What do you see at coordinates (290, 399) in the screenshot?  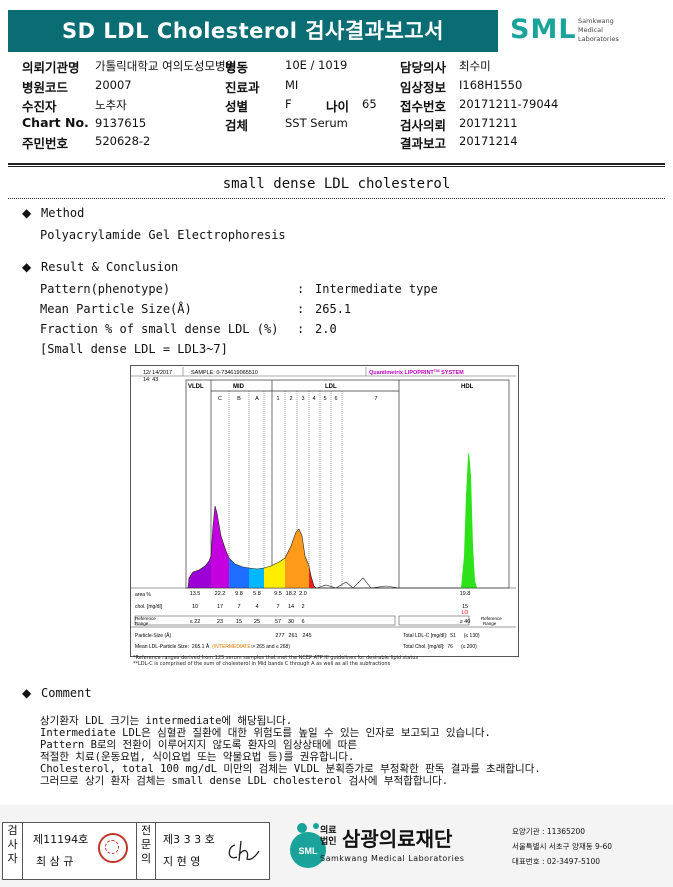 I see `band-label: 2` at bounding box center [290, 399].